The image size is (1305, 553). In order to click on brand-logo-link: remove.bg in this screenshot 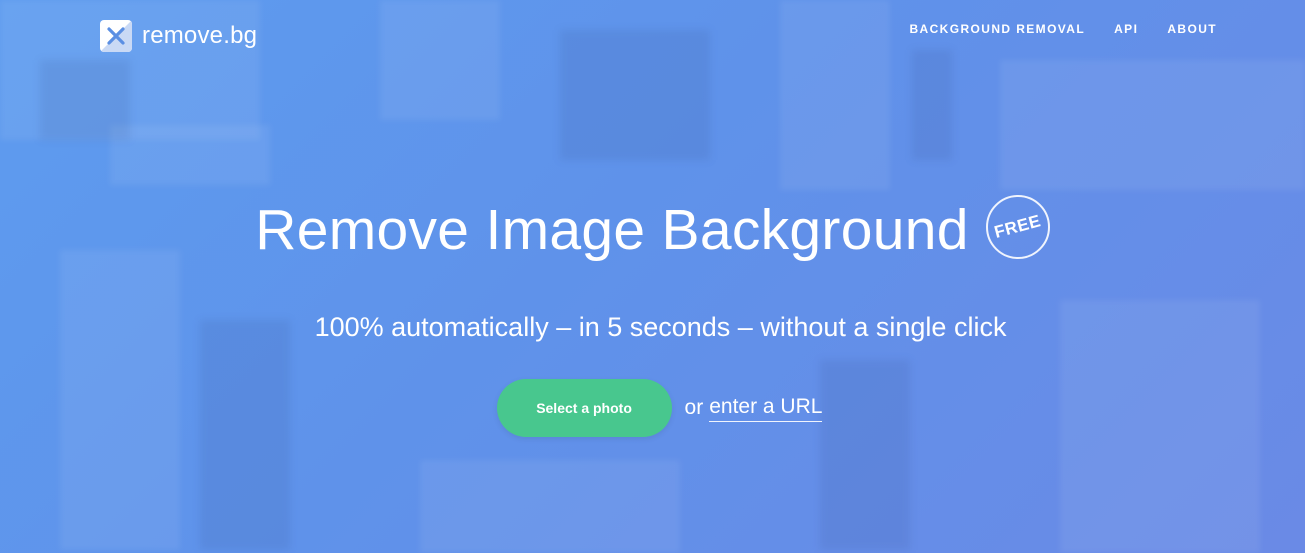, I will do `click(178, 36)`.